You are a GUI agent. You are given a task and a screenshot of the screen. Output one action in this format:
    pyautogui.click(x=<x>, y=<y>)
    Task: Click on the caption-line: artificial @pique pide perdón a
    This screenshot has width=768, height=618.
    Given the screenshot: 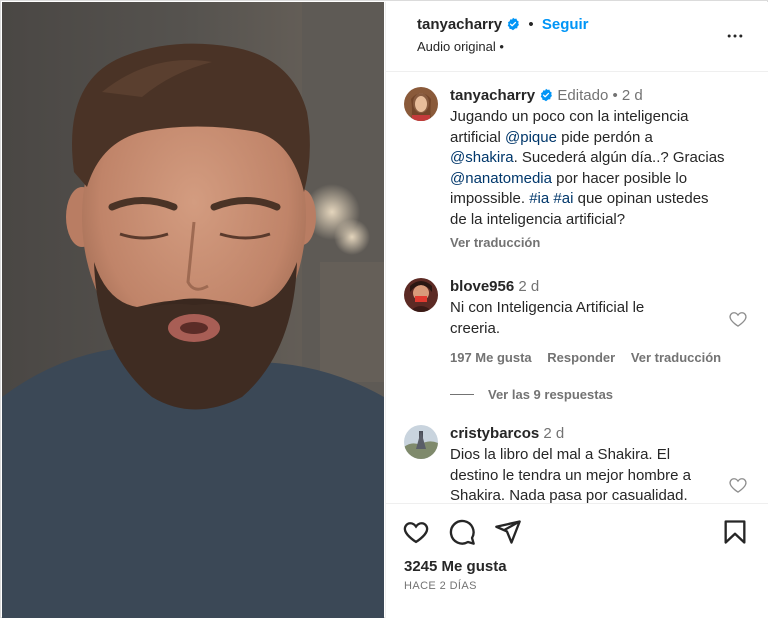 What is the action you would take?
    pyautogui.click(x=600, y=138)
    